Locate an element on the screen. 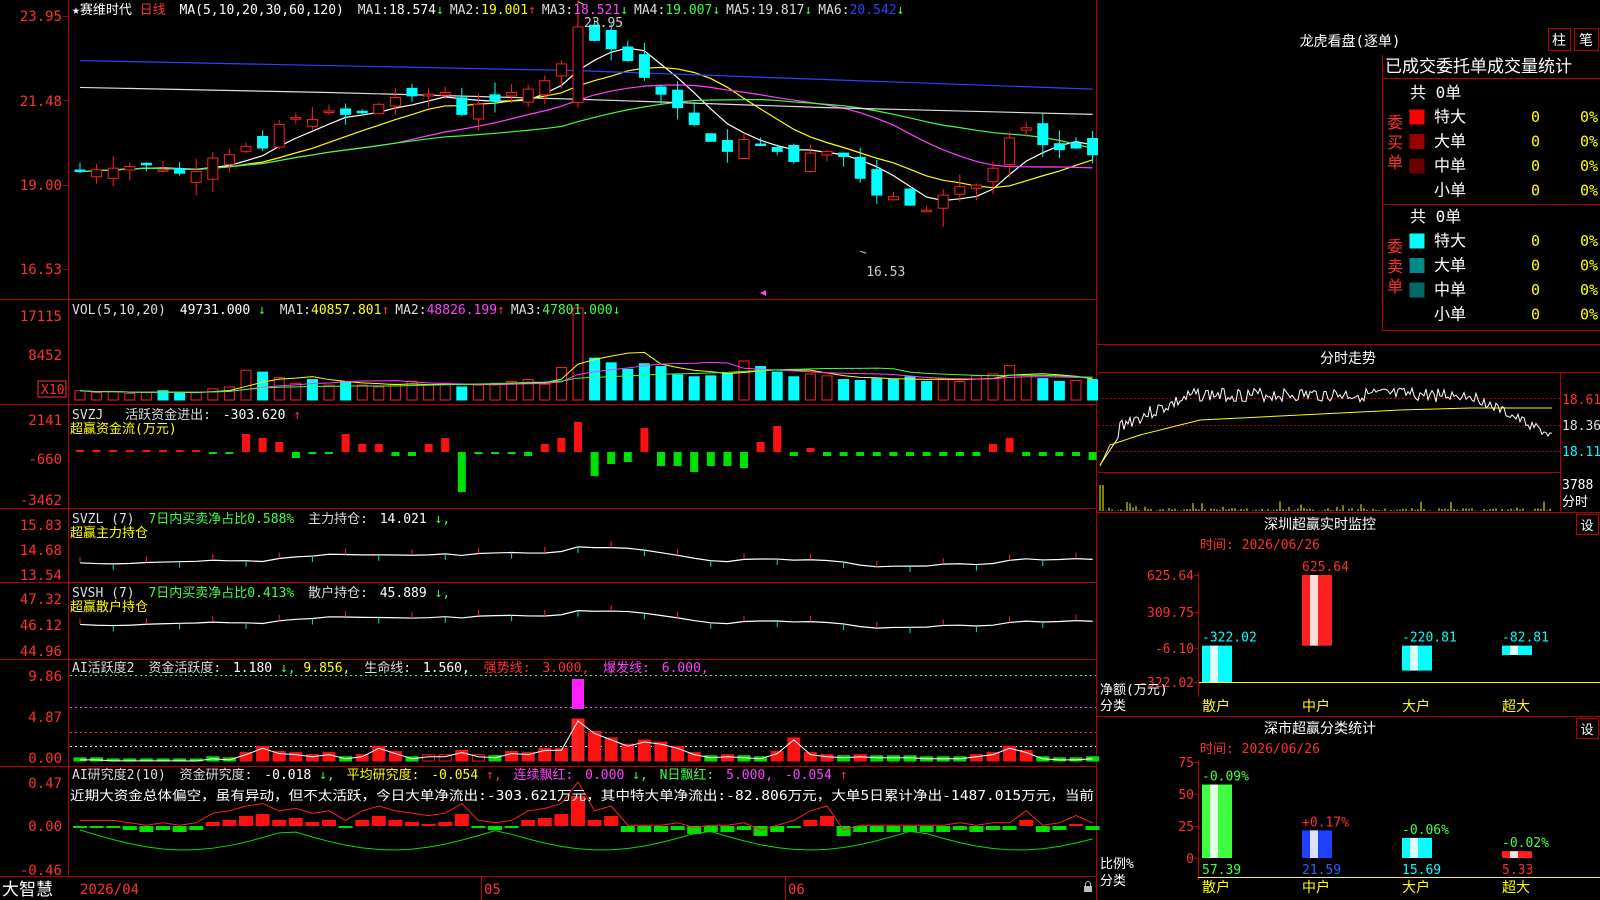 This screenshot has width=1600, height=900. ai1-tick: 4.87 is located at coordinates (45, 718).